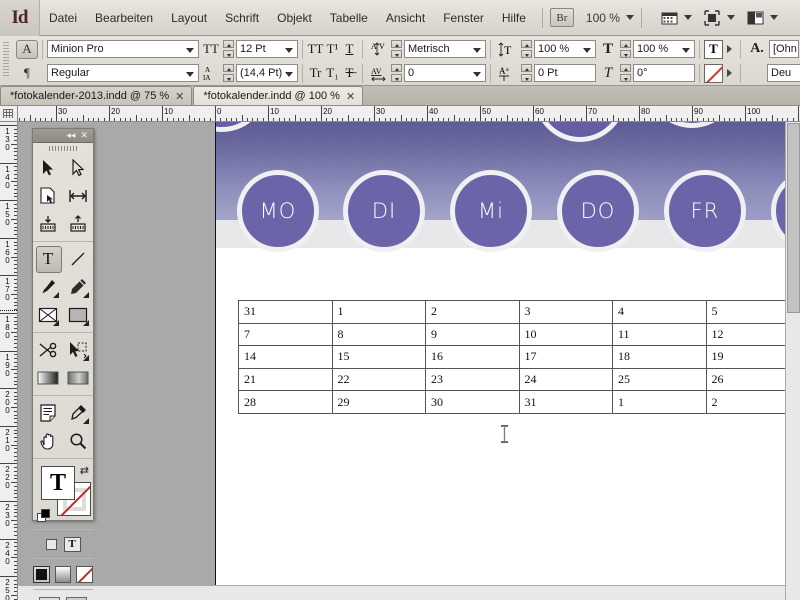 The height and width of the screenshot is (600, 800). Describe the element at coordinates (315, 73) in the screenshot. I see `small-caps-button: Tr` at that location.